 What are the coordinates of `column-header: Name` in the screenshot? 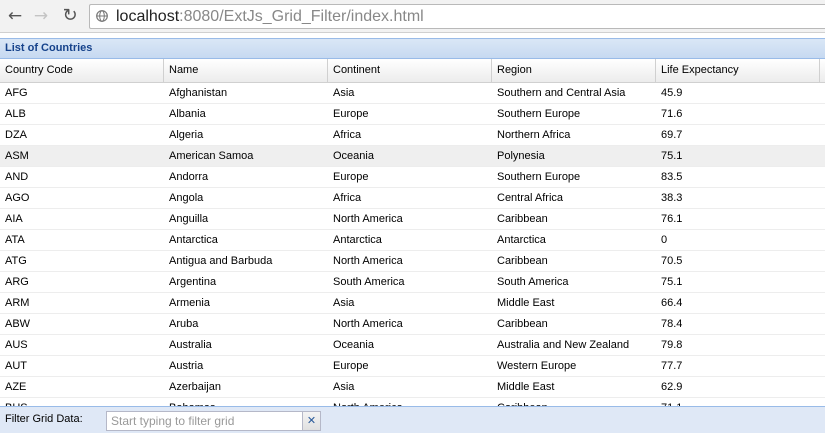 It's located at (246, 70).